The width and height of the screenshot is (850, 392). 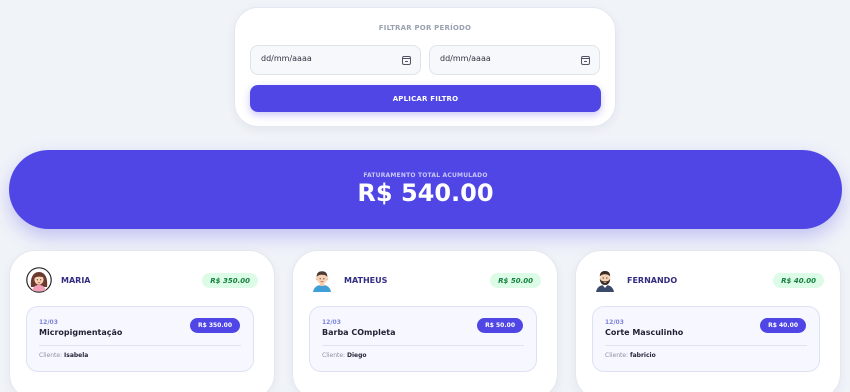 What do you see at coordinates (425, 175) in the screenshot?
I see `revenue-label: FATURAMENTO TOTAL ACUMULADO` at bounding box center [425, 175].